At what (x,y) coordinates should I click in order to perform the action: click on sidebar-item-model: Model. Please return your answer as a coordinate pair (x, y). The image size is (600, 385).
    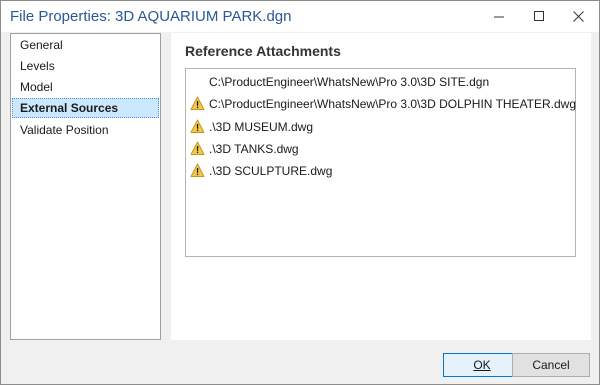
    Looking at the image, I should click on (85, 87).